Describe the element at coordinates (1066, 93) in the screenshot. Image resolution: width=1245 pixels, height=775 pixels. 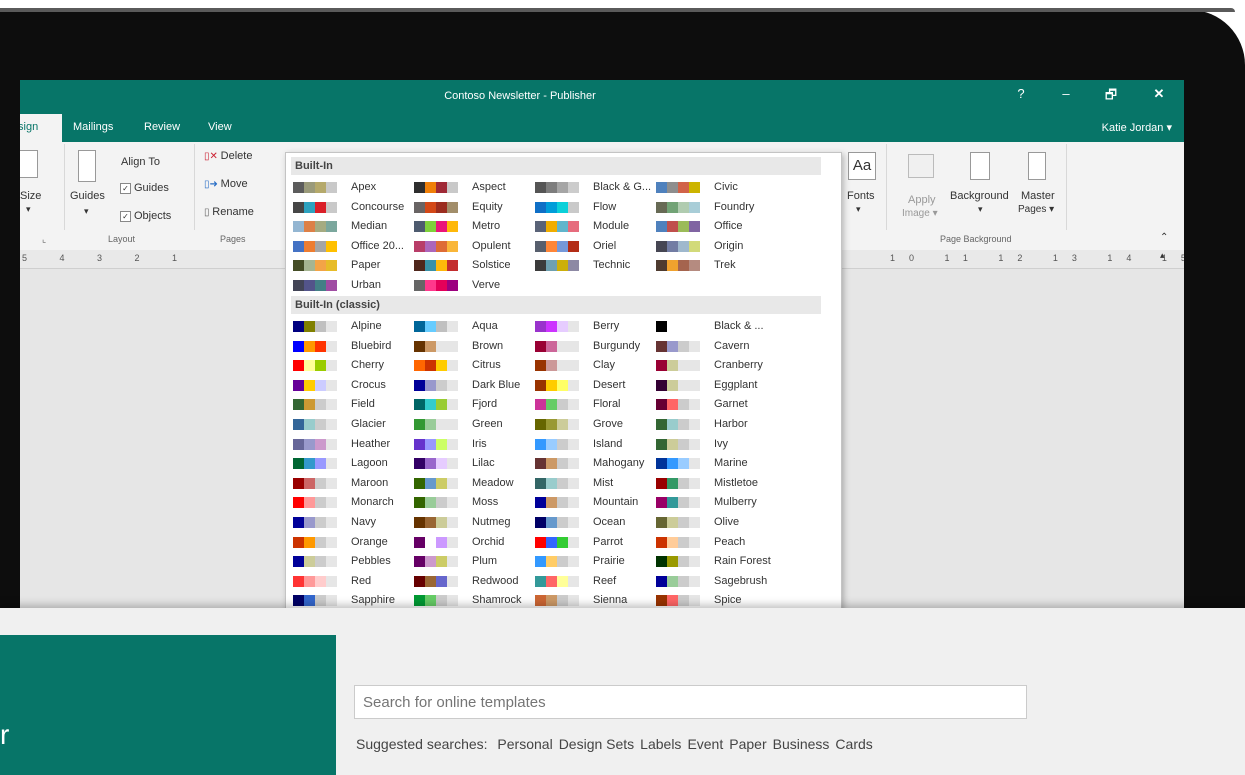
I see `minimize-button: –` at that location.